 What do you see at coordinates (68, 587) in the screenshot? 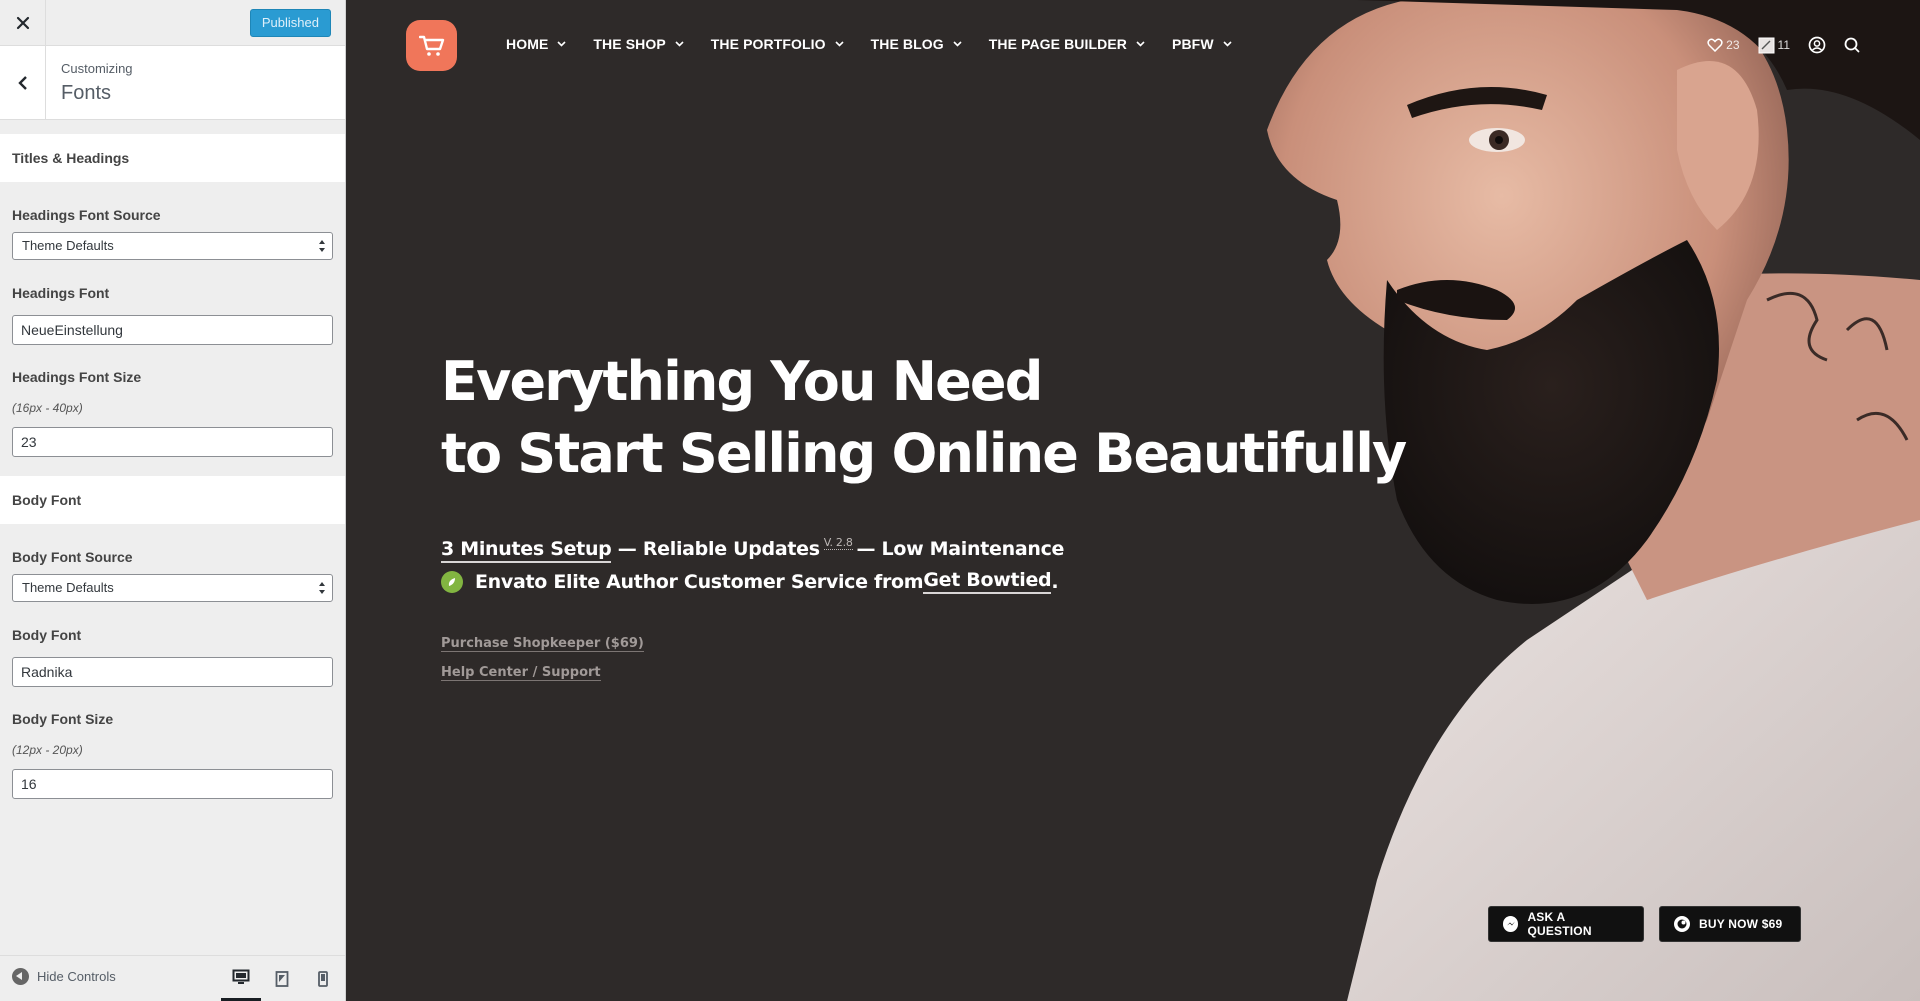
I see `body-source-value: Theme Defaults` at bounding box center [68, 587].